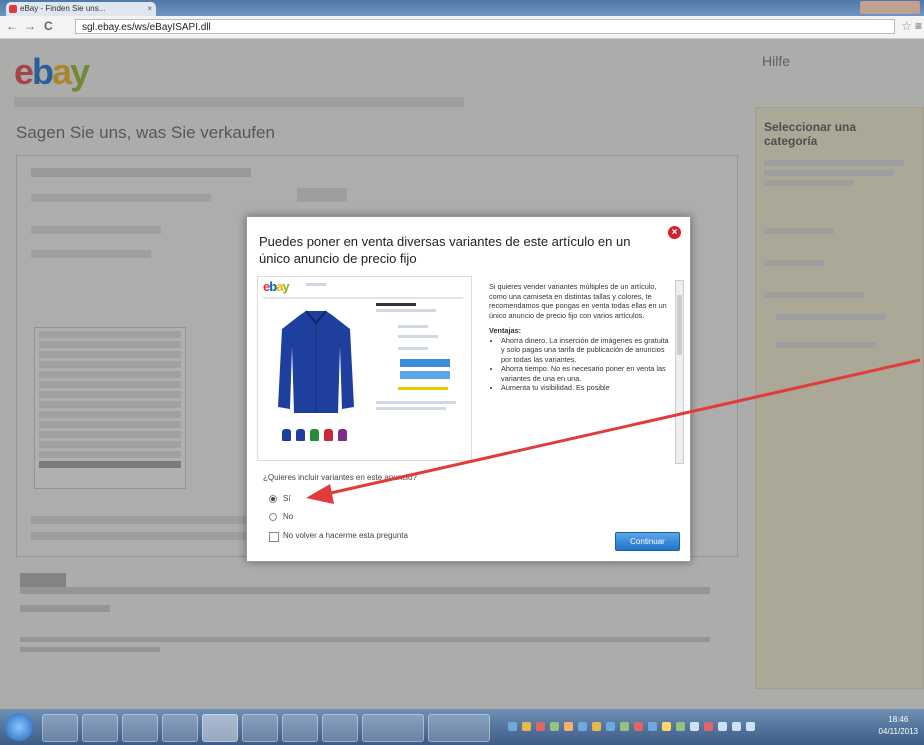  Describe the element at coordinates (505, 330) in the screenshot. I see `advantages-title: Ventajas:` at that location.